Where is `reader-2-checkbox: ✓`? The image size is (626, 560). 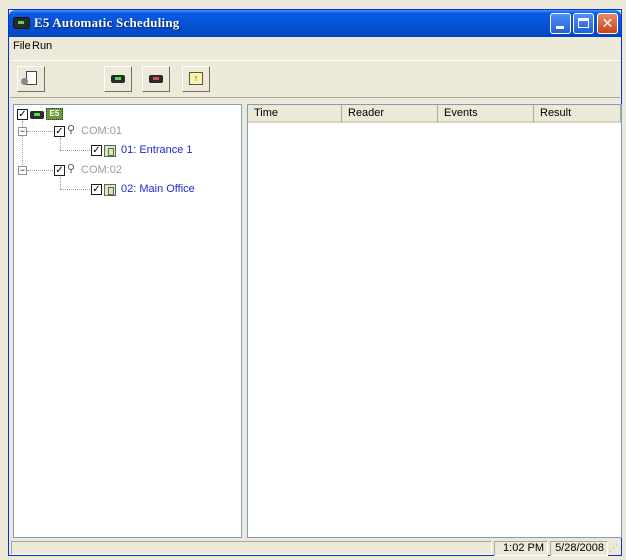 reader-2-checkbox: ✓ is located at coordinates (96, 189).